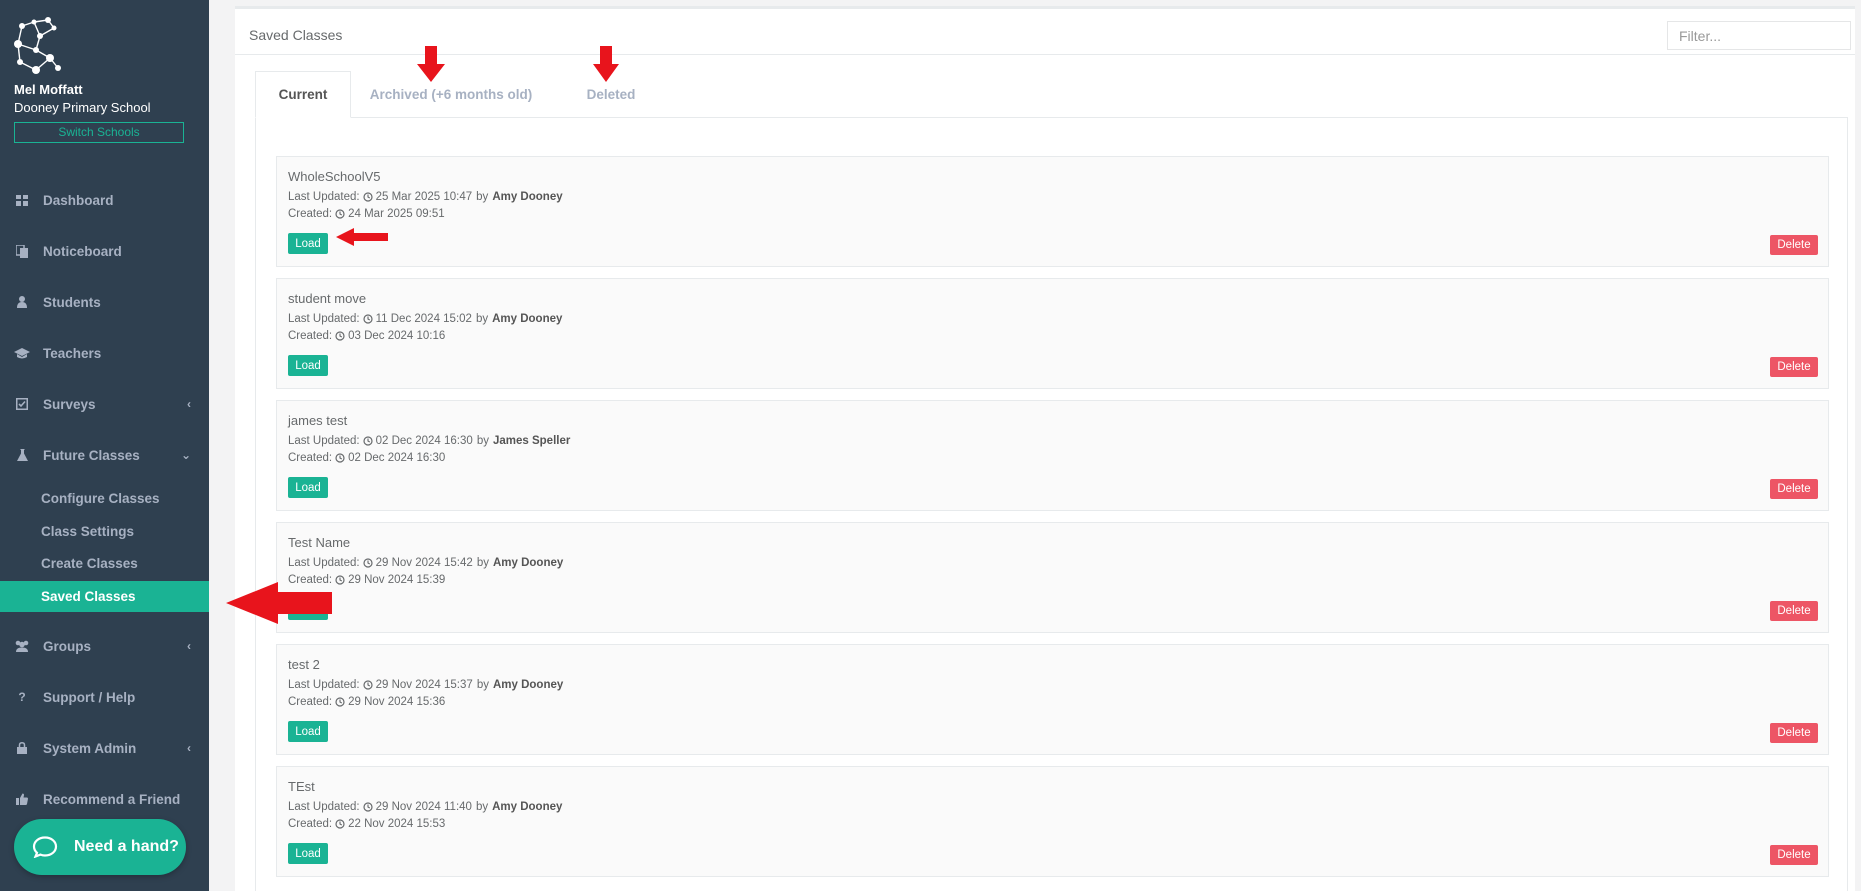 The image size is (1861, 891). Describe the element at coordinates (451, 94) in the screenshot. I see `tab-archived: Archived (+6 months old)` at that location.